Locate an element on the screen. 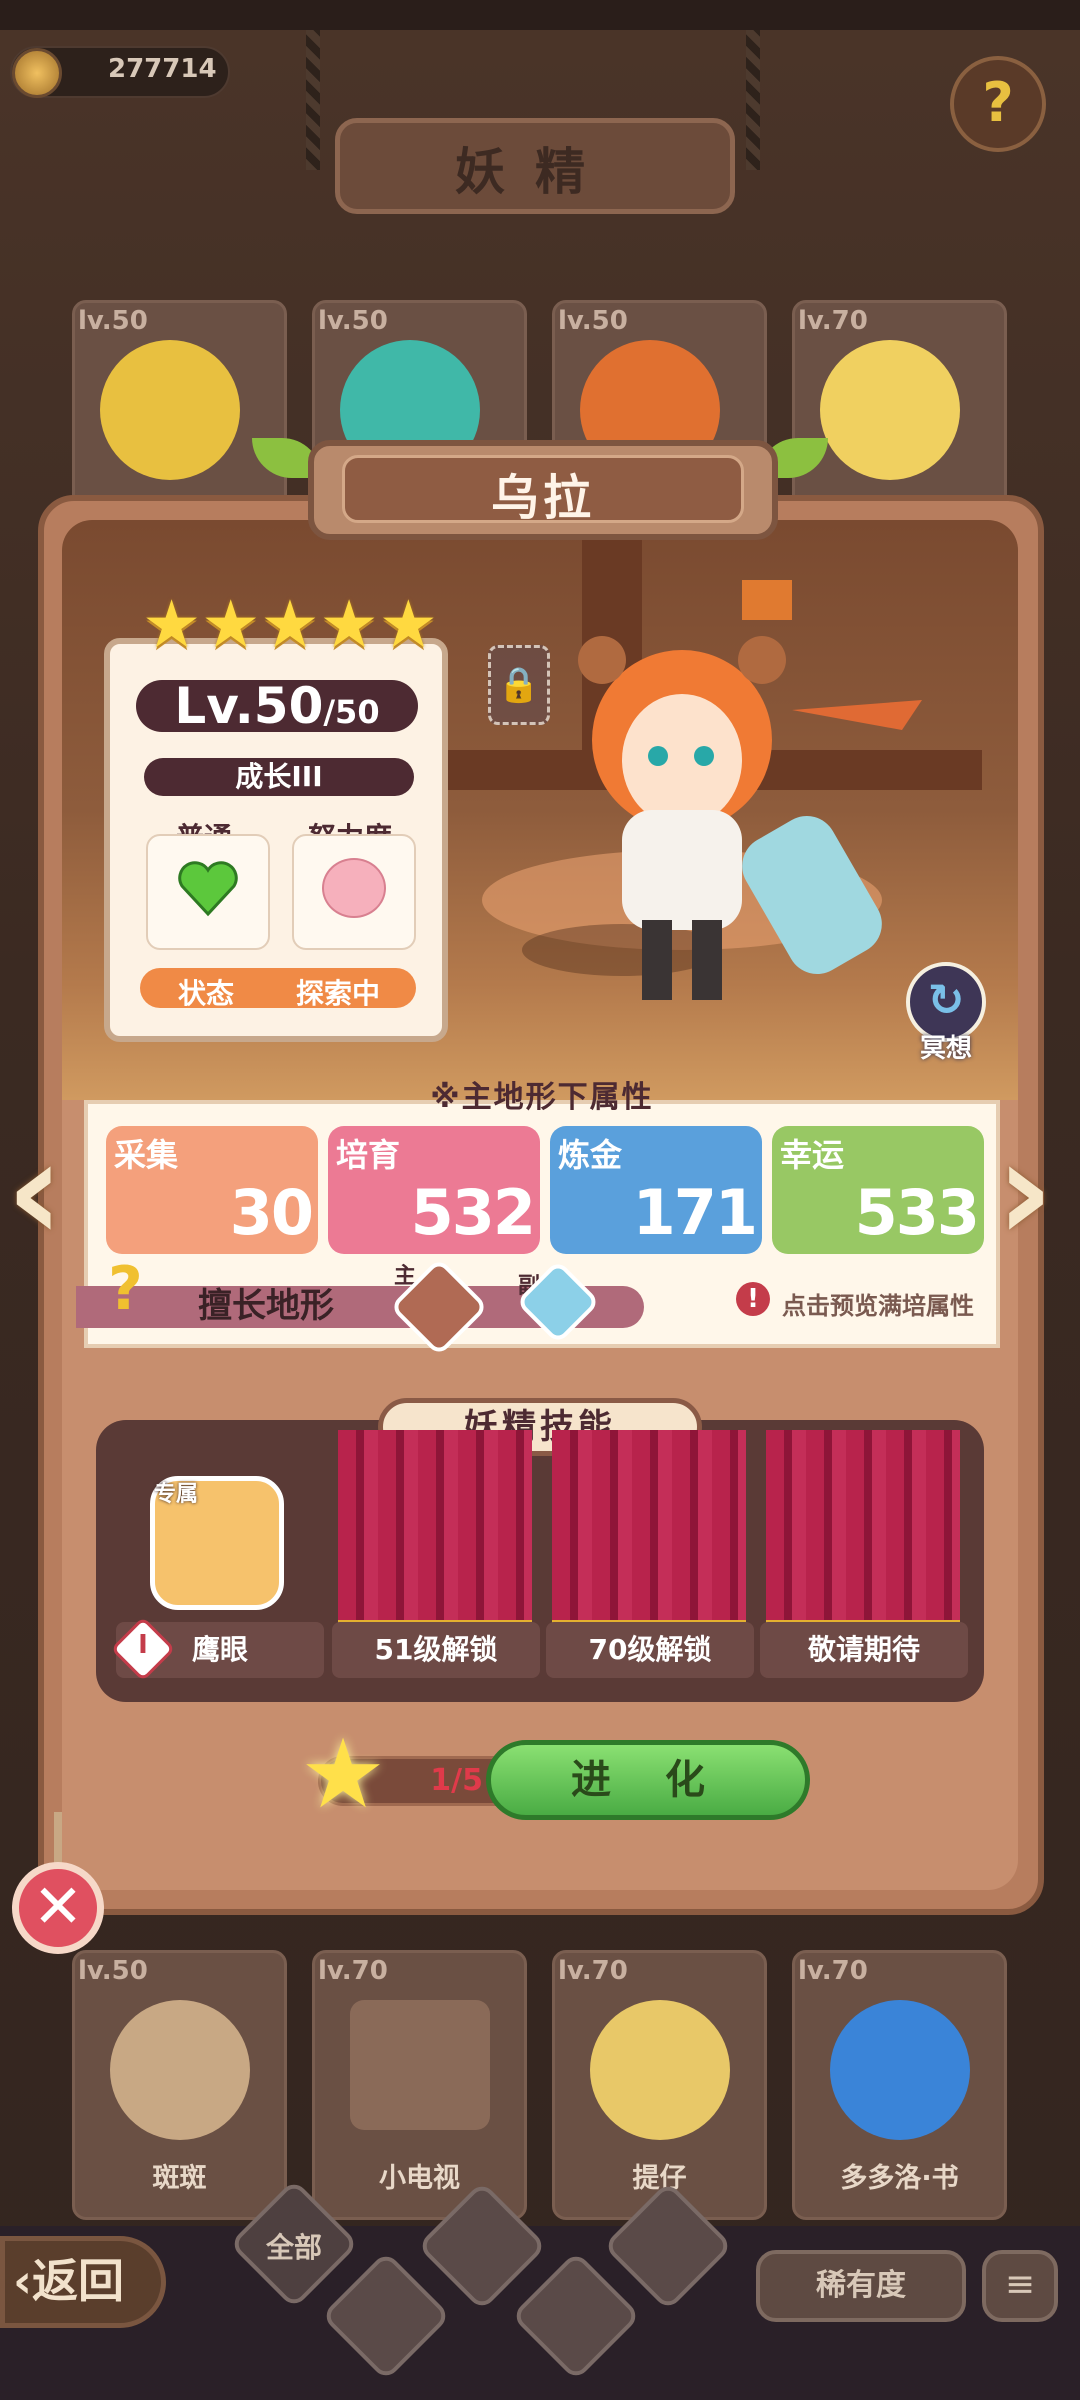  coin-icon is located at coordinates (37, 73).